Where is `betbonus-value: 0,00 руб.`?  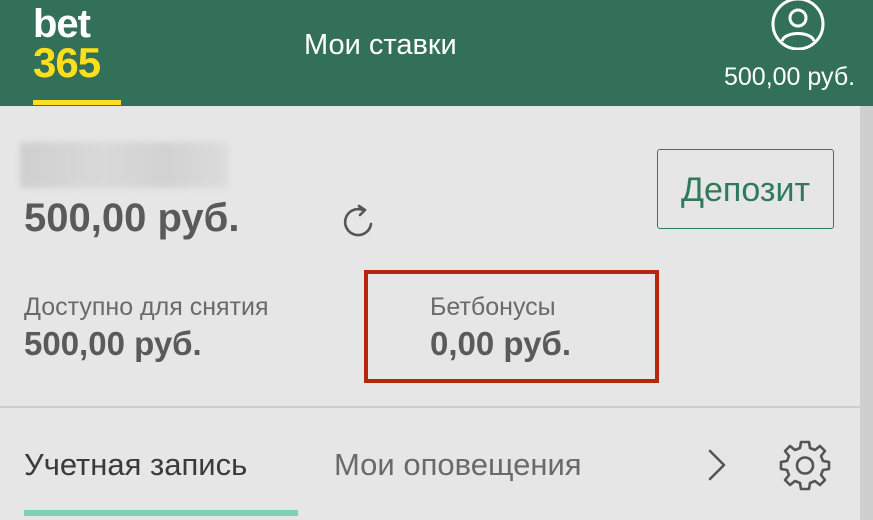 betbonus-value: 0,00 руб. is located at coordinates (501, 343).